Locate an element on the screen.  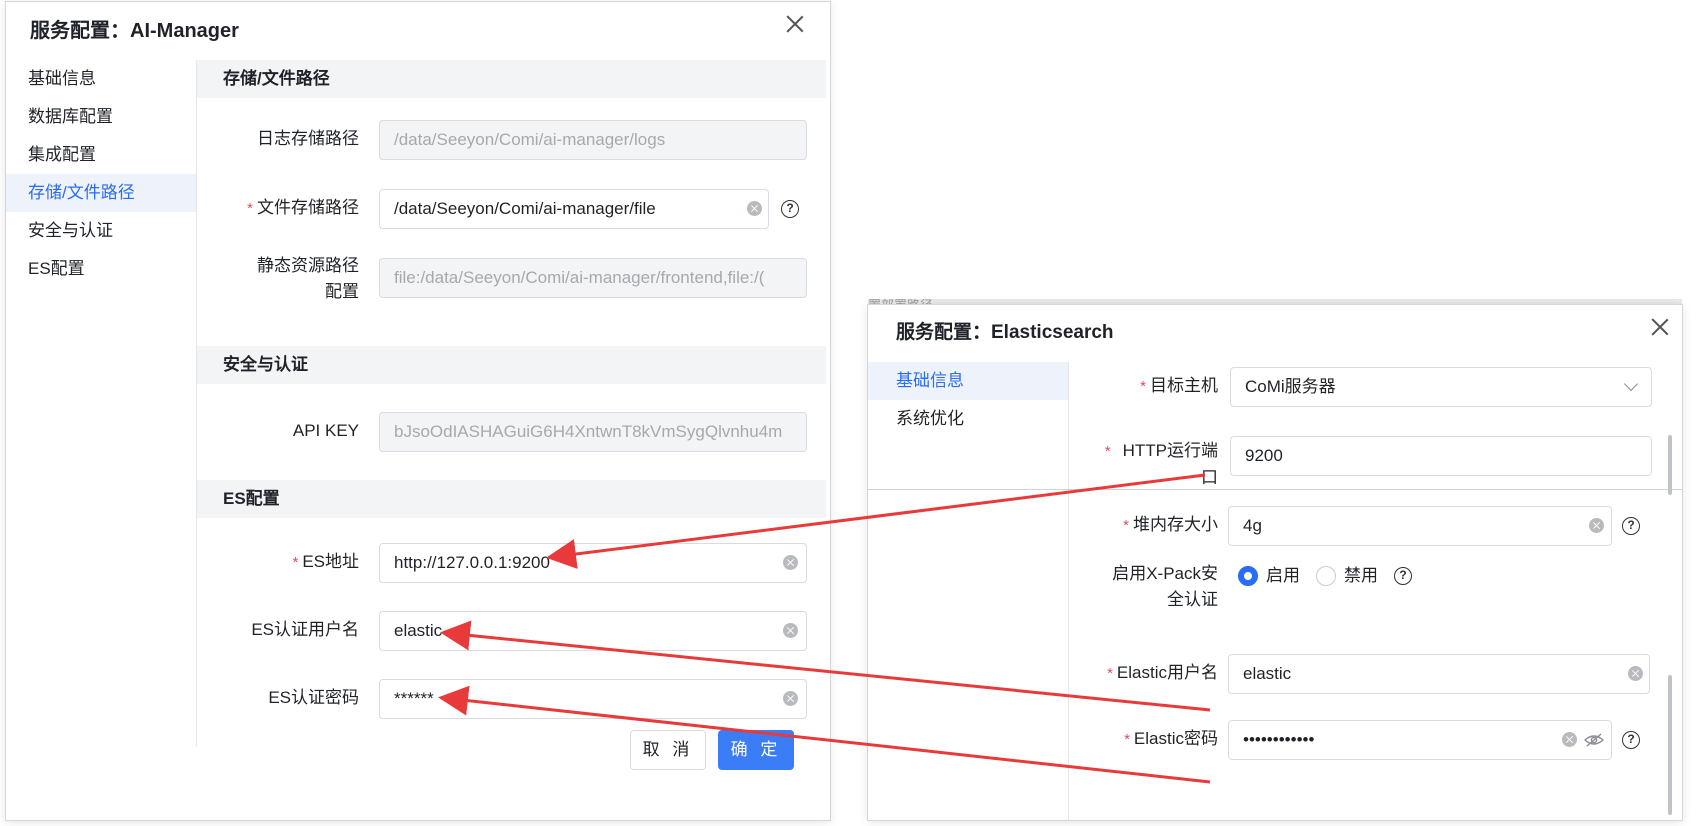
arrow-port-to-es-address is located at coordinates (876, 521).